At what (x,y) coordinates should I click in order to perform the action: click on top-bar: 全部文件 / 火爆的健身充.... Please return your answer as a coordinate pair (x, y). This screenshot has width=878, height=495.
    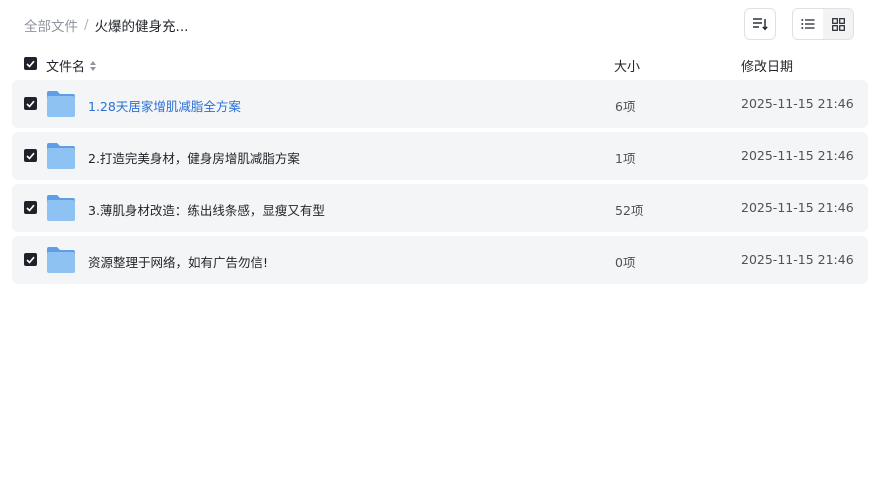
    Looking at the image, I should click on (439, 24).